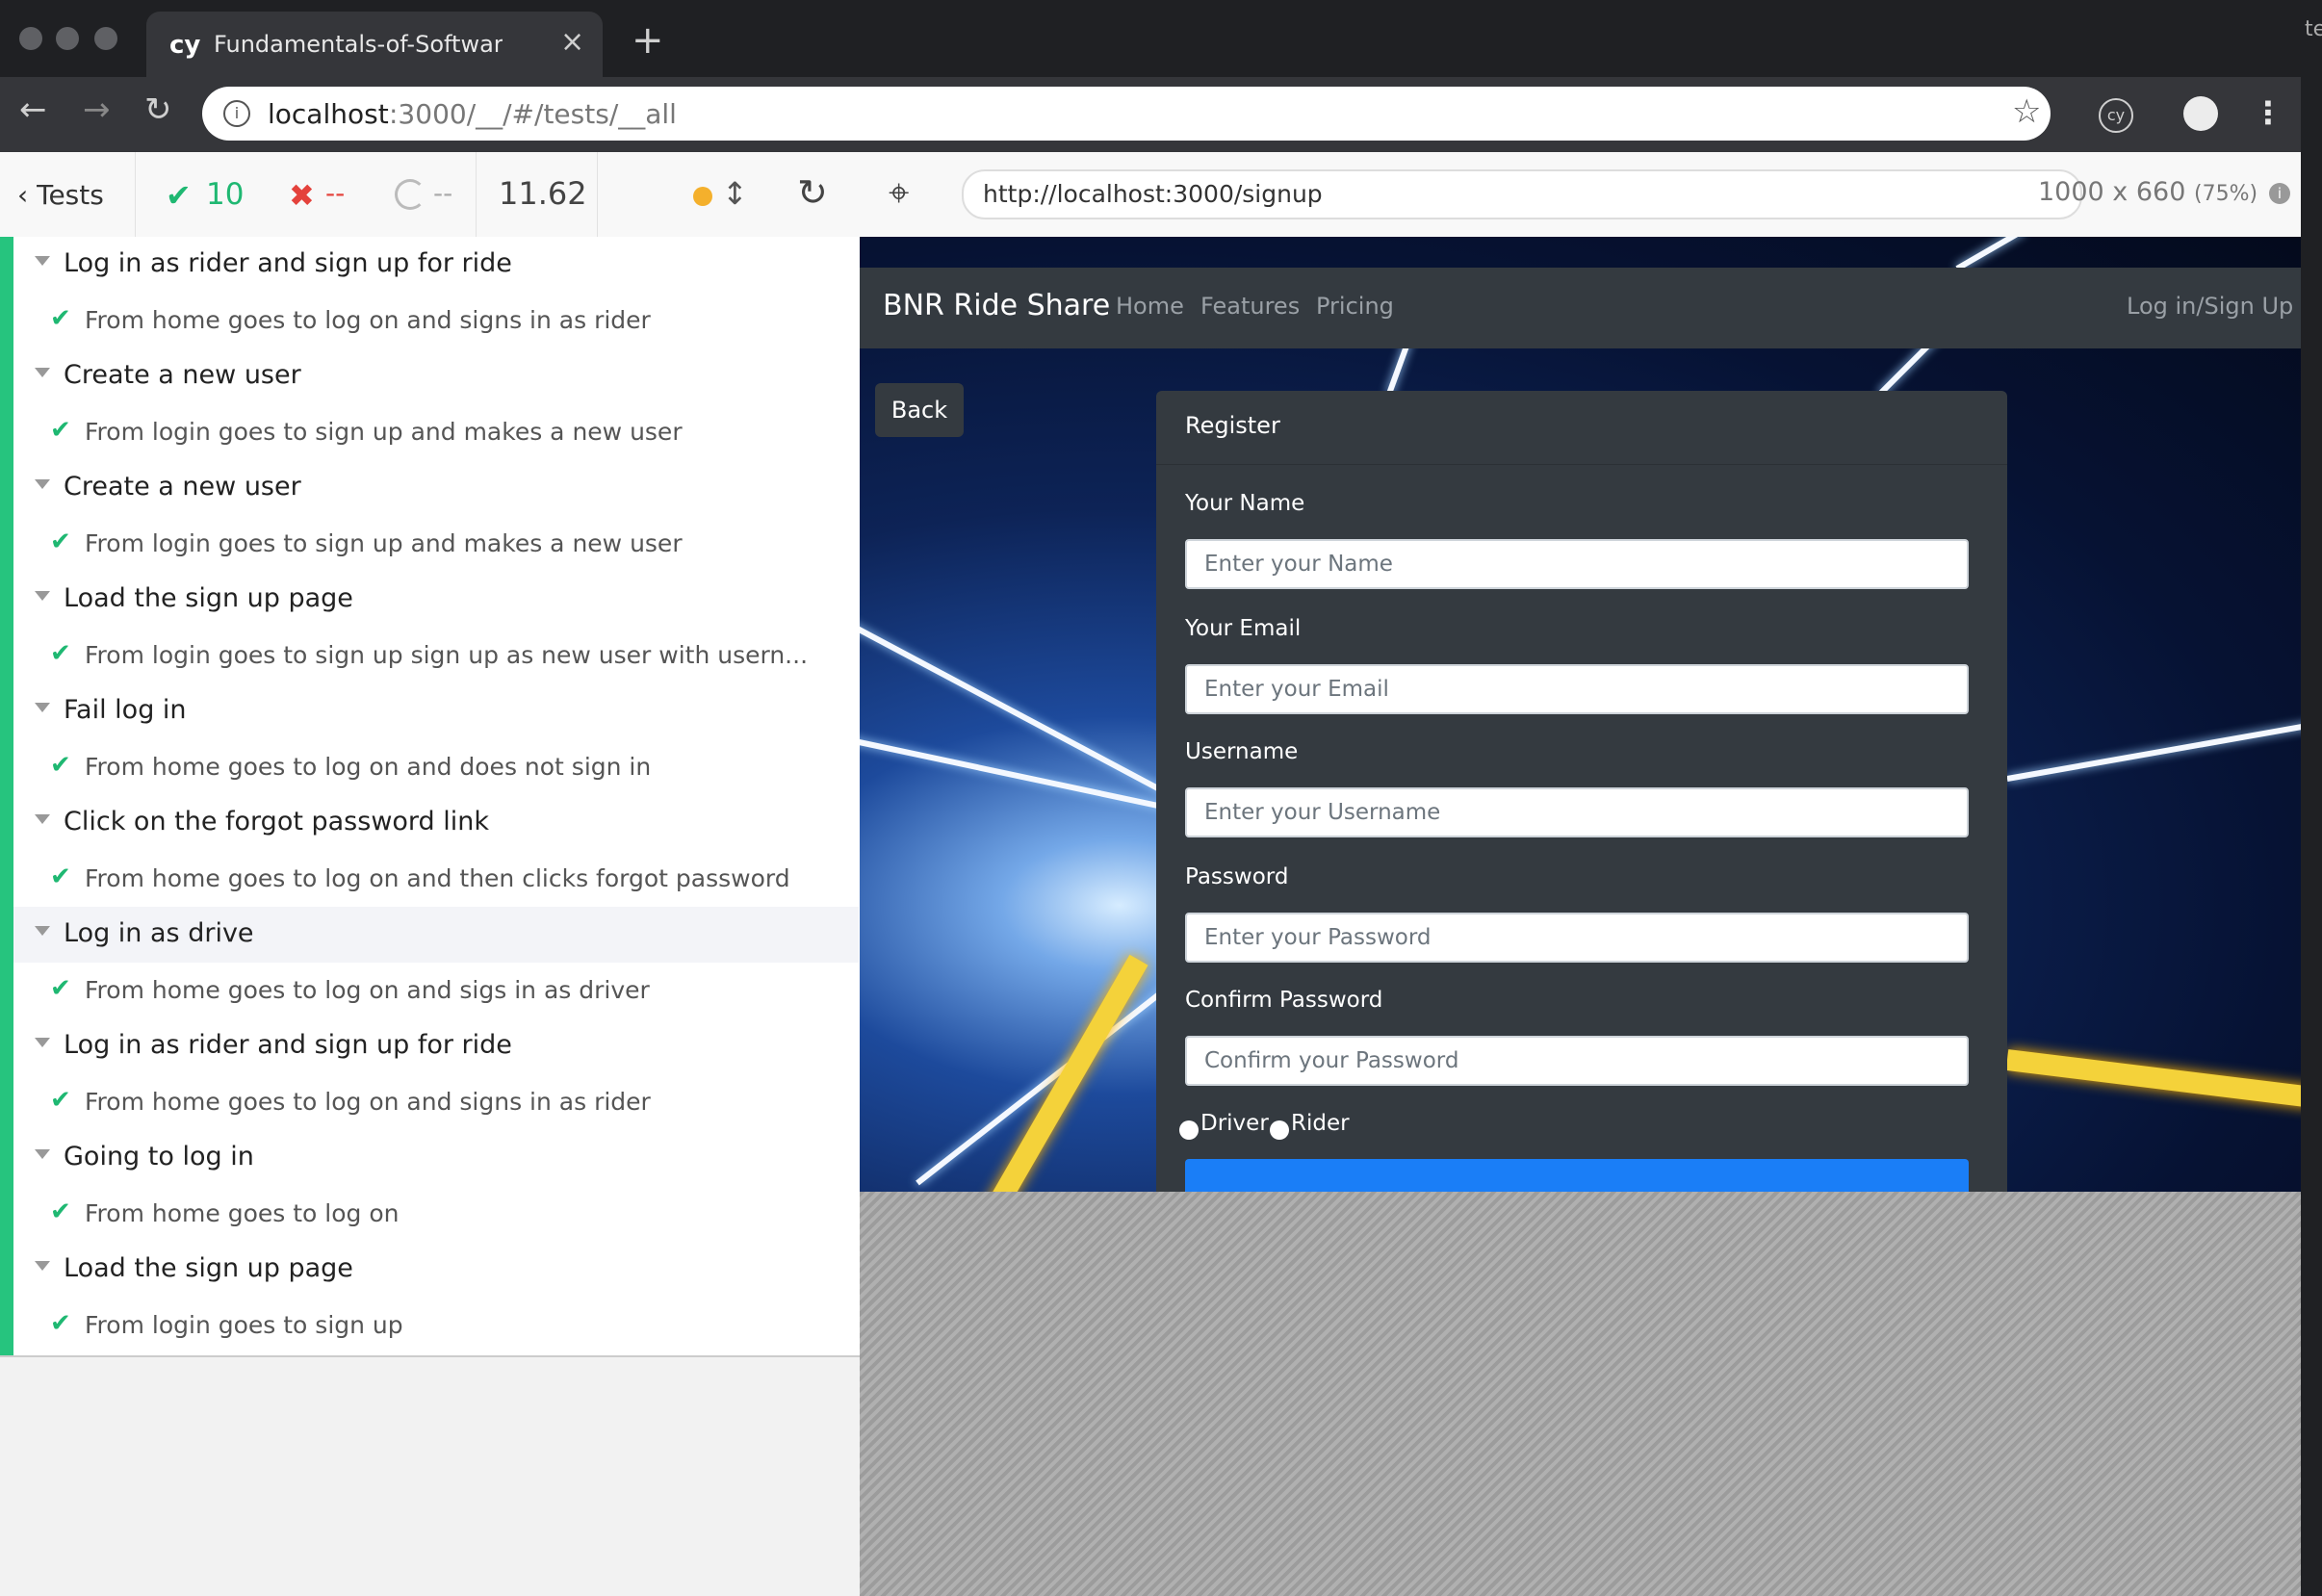 The image size is (2322, 1596). What do you see at coordinates (1150, 306) in the screenshot?
I see `nav-link-home: Home` at bounding box center [1150, 306].